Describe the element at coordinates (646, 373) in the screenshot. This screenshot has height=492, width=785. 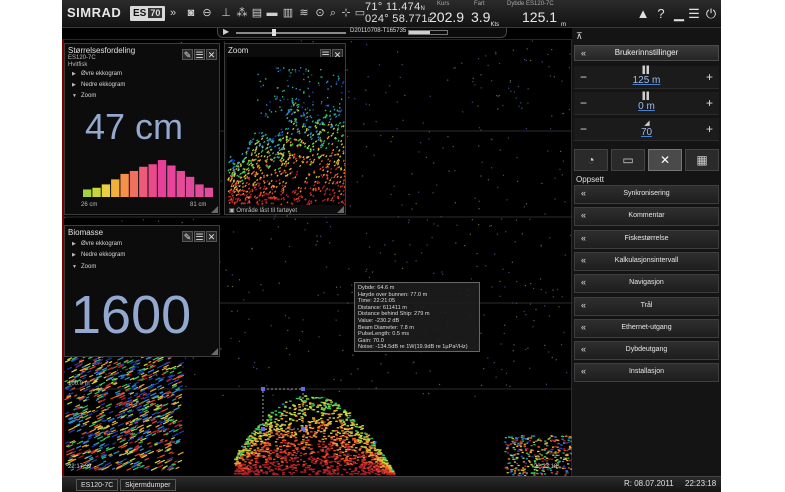
I see `setup-button: «Installasjon` at that location.